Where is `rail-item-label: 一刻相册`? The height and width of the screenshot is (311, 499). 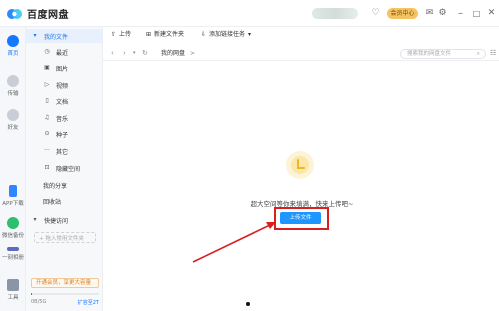
rail-item-label: 一刻相册 is located at coordinates (12, 258).